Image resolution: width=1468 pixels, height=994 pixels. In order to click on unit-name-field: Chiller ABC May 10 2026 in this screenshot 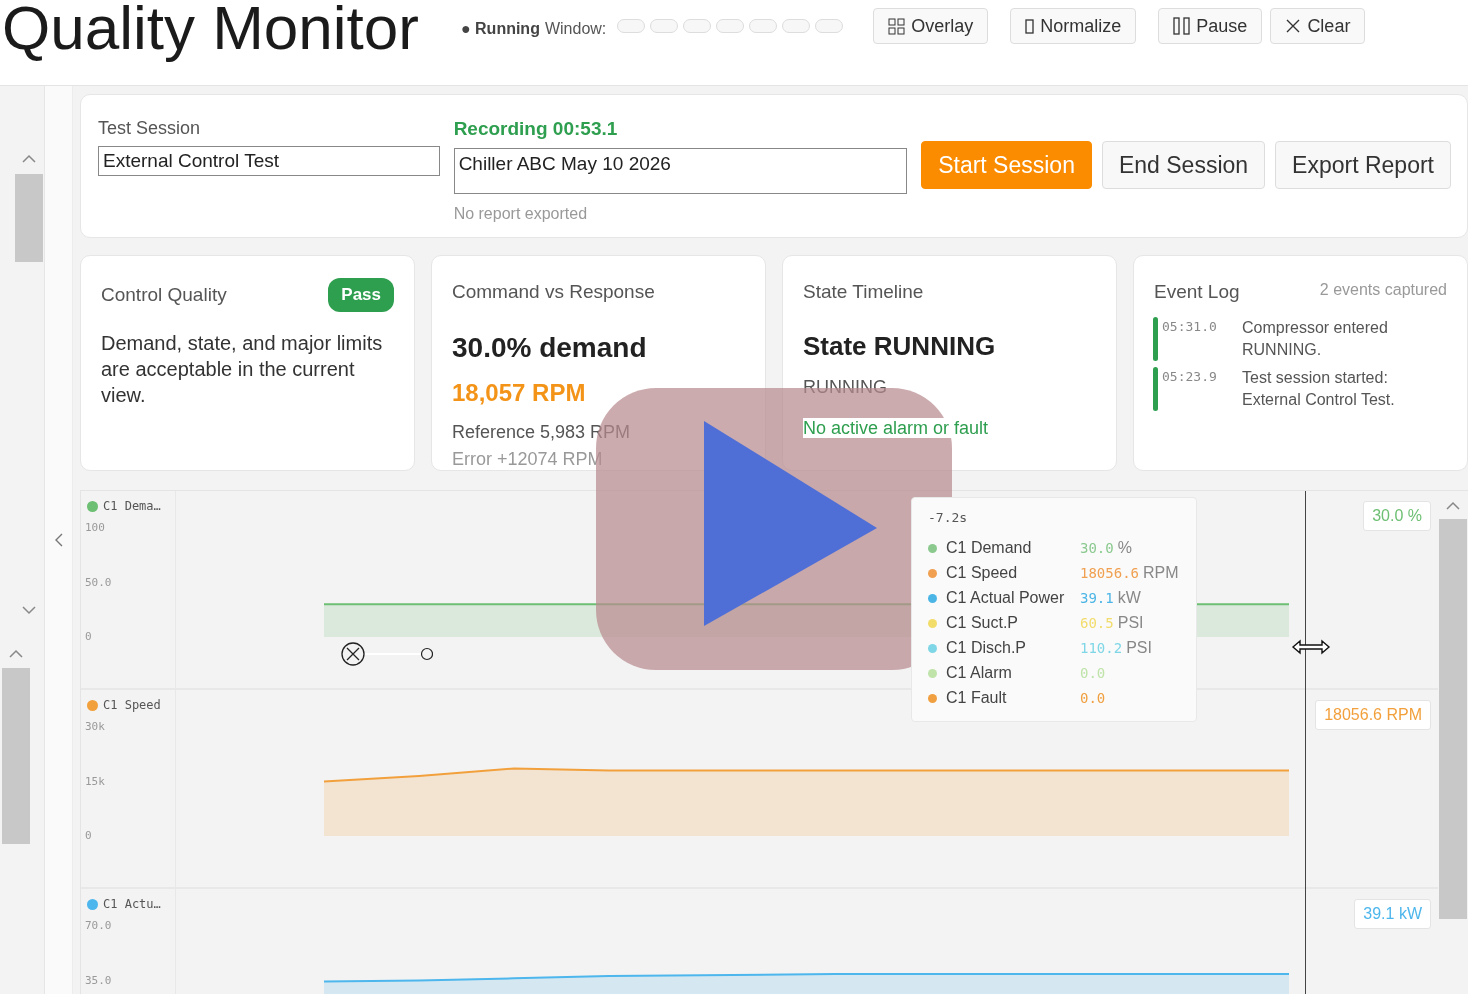, I will do `click(680, 170)`.